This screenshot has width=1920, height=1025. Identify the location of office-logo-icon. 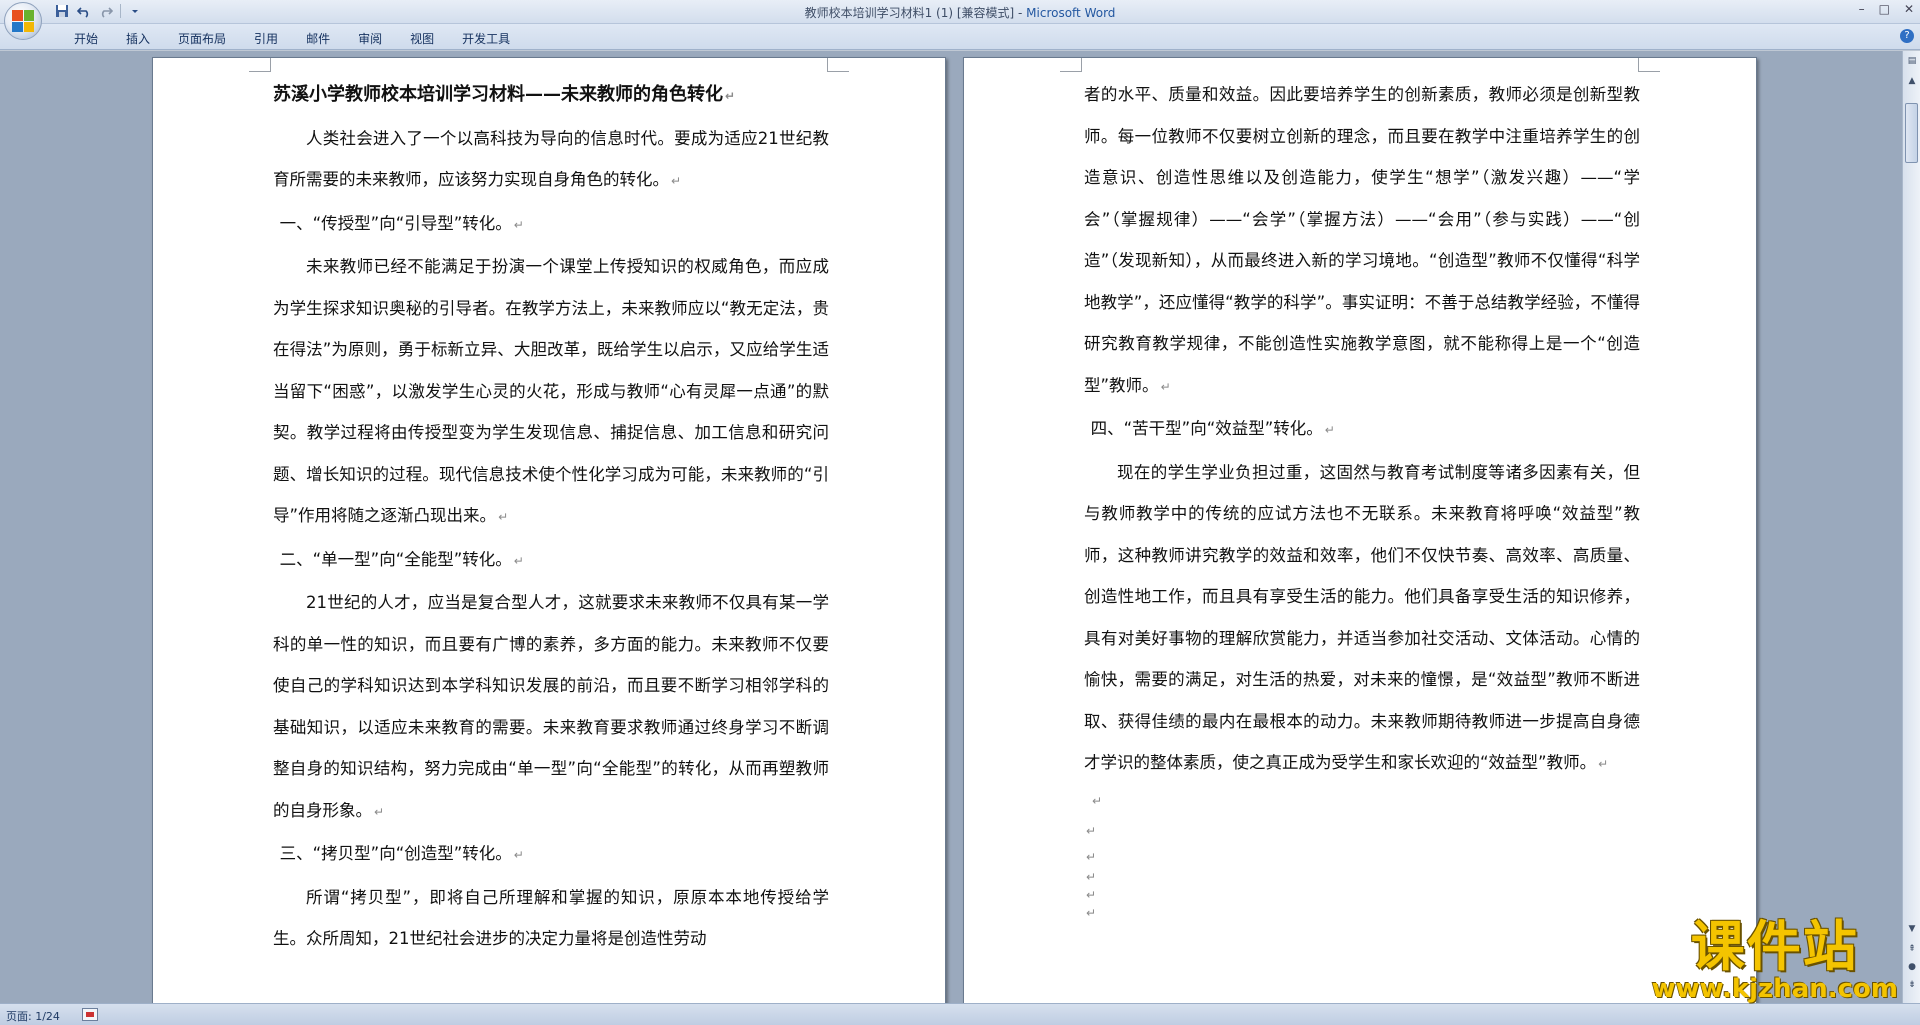
(23, 21).